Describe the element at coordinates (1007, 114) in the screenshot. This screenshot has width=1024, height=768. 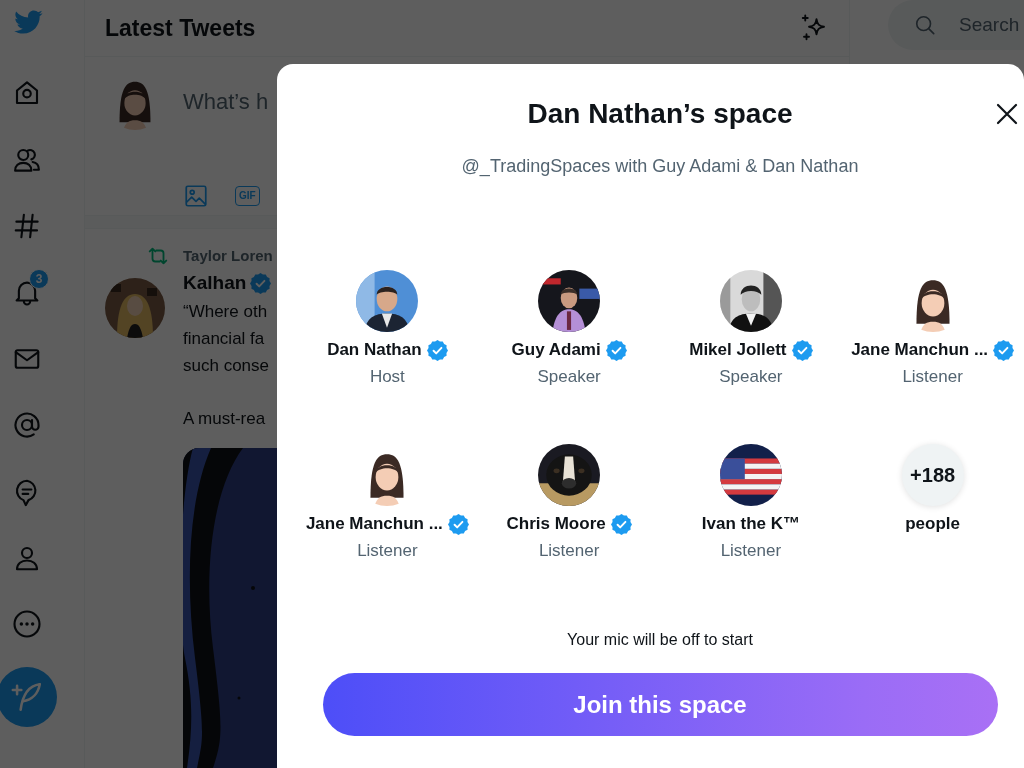
I see `close-icon` at that location.